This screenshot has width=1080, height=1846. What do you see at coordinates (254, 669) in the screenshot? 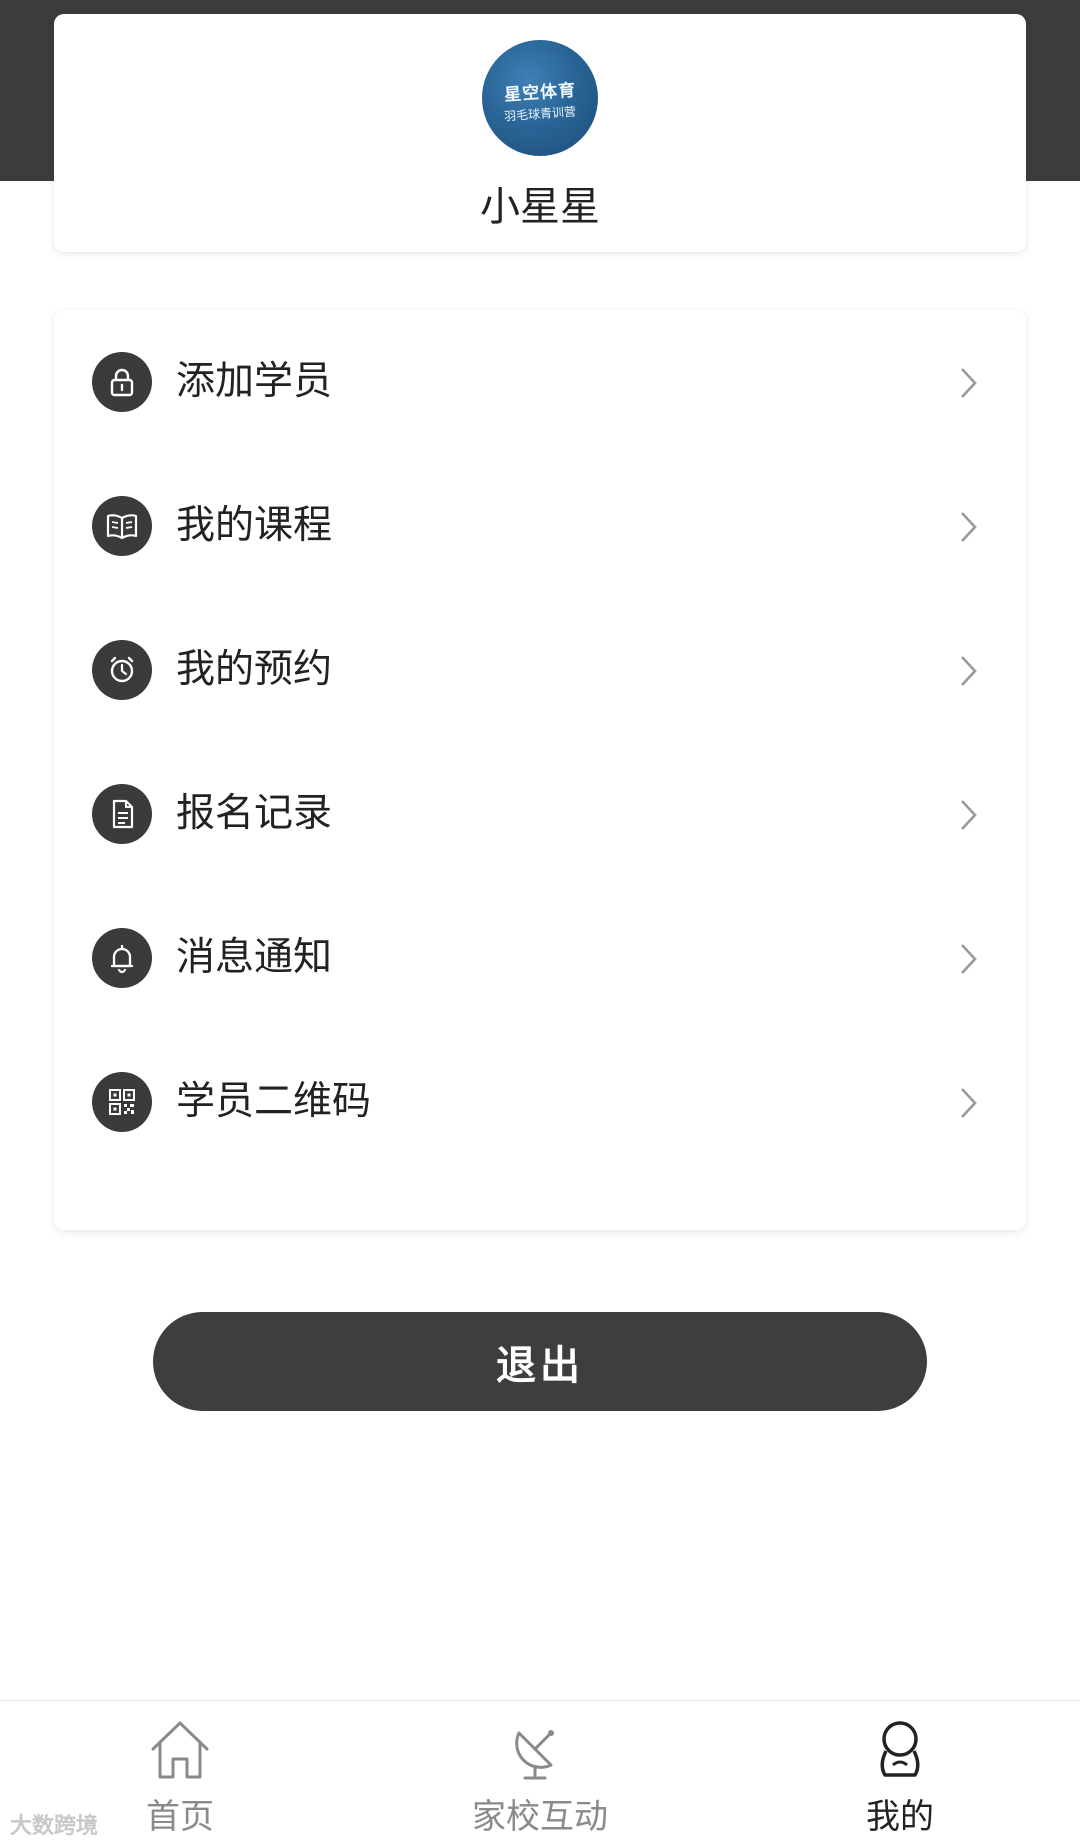
I see `menu-item-label: 我的预约` at bounding box center [254, 669].